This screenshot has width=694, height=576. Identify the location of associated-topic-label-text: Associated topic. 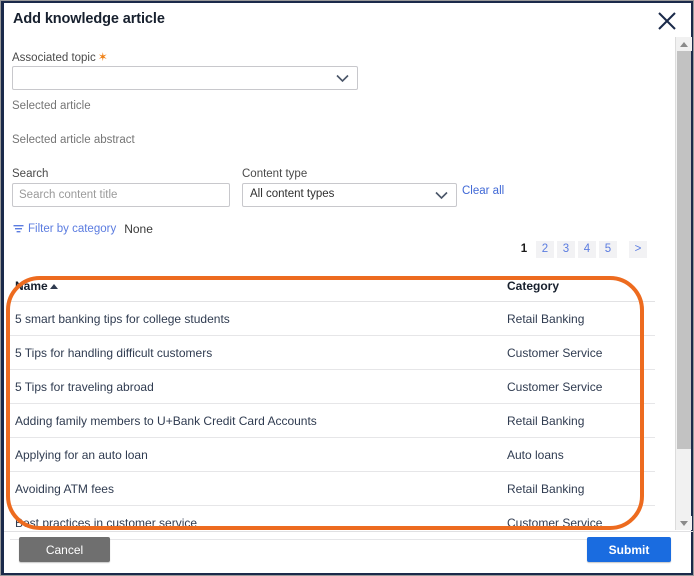
(54, 58).